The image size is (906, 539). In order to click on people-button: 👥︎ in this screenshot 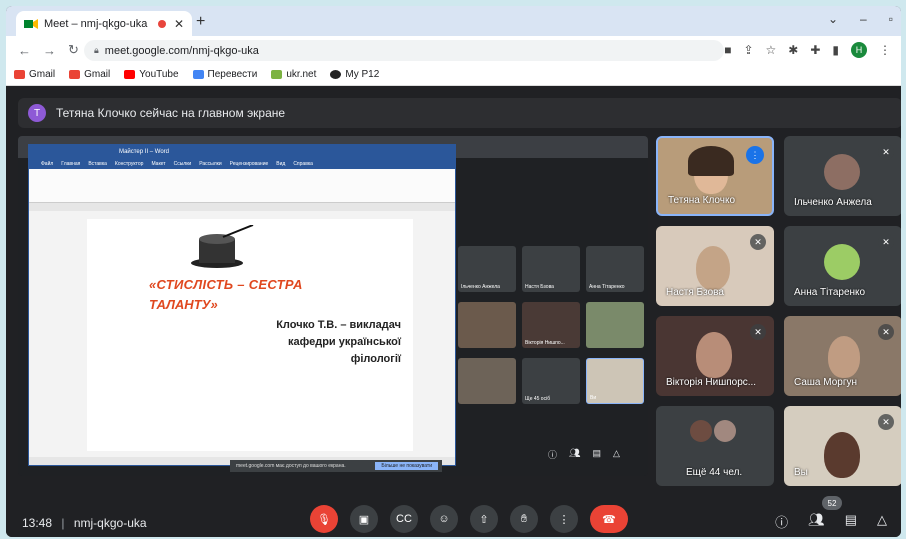, I will do `click(816, 521)`.